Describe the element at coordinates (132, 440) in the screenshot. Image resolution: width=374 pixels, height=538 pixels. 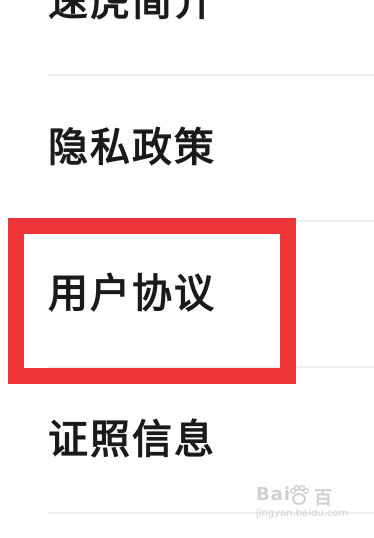
I see `menu-item-license-info-label: 证照信息` at that location.